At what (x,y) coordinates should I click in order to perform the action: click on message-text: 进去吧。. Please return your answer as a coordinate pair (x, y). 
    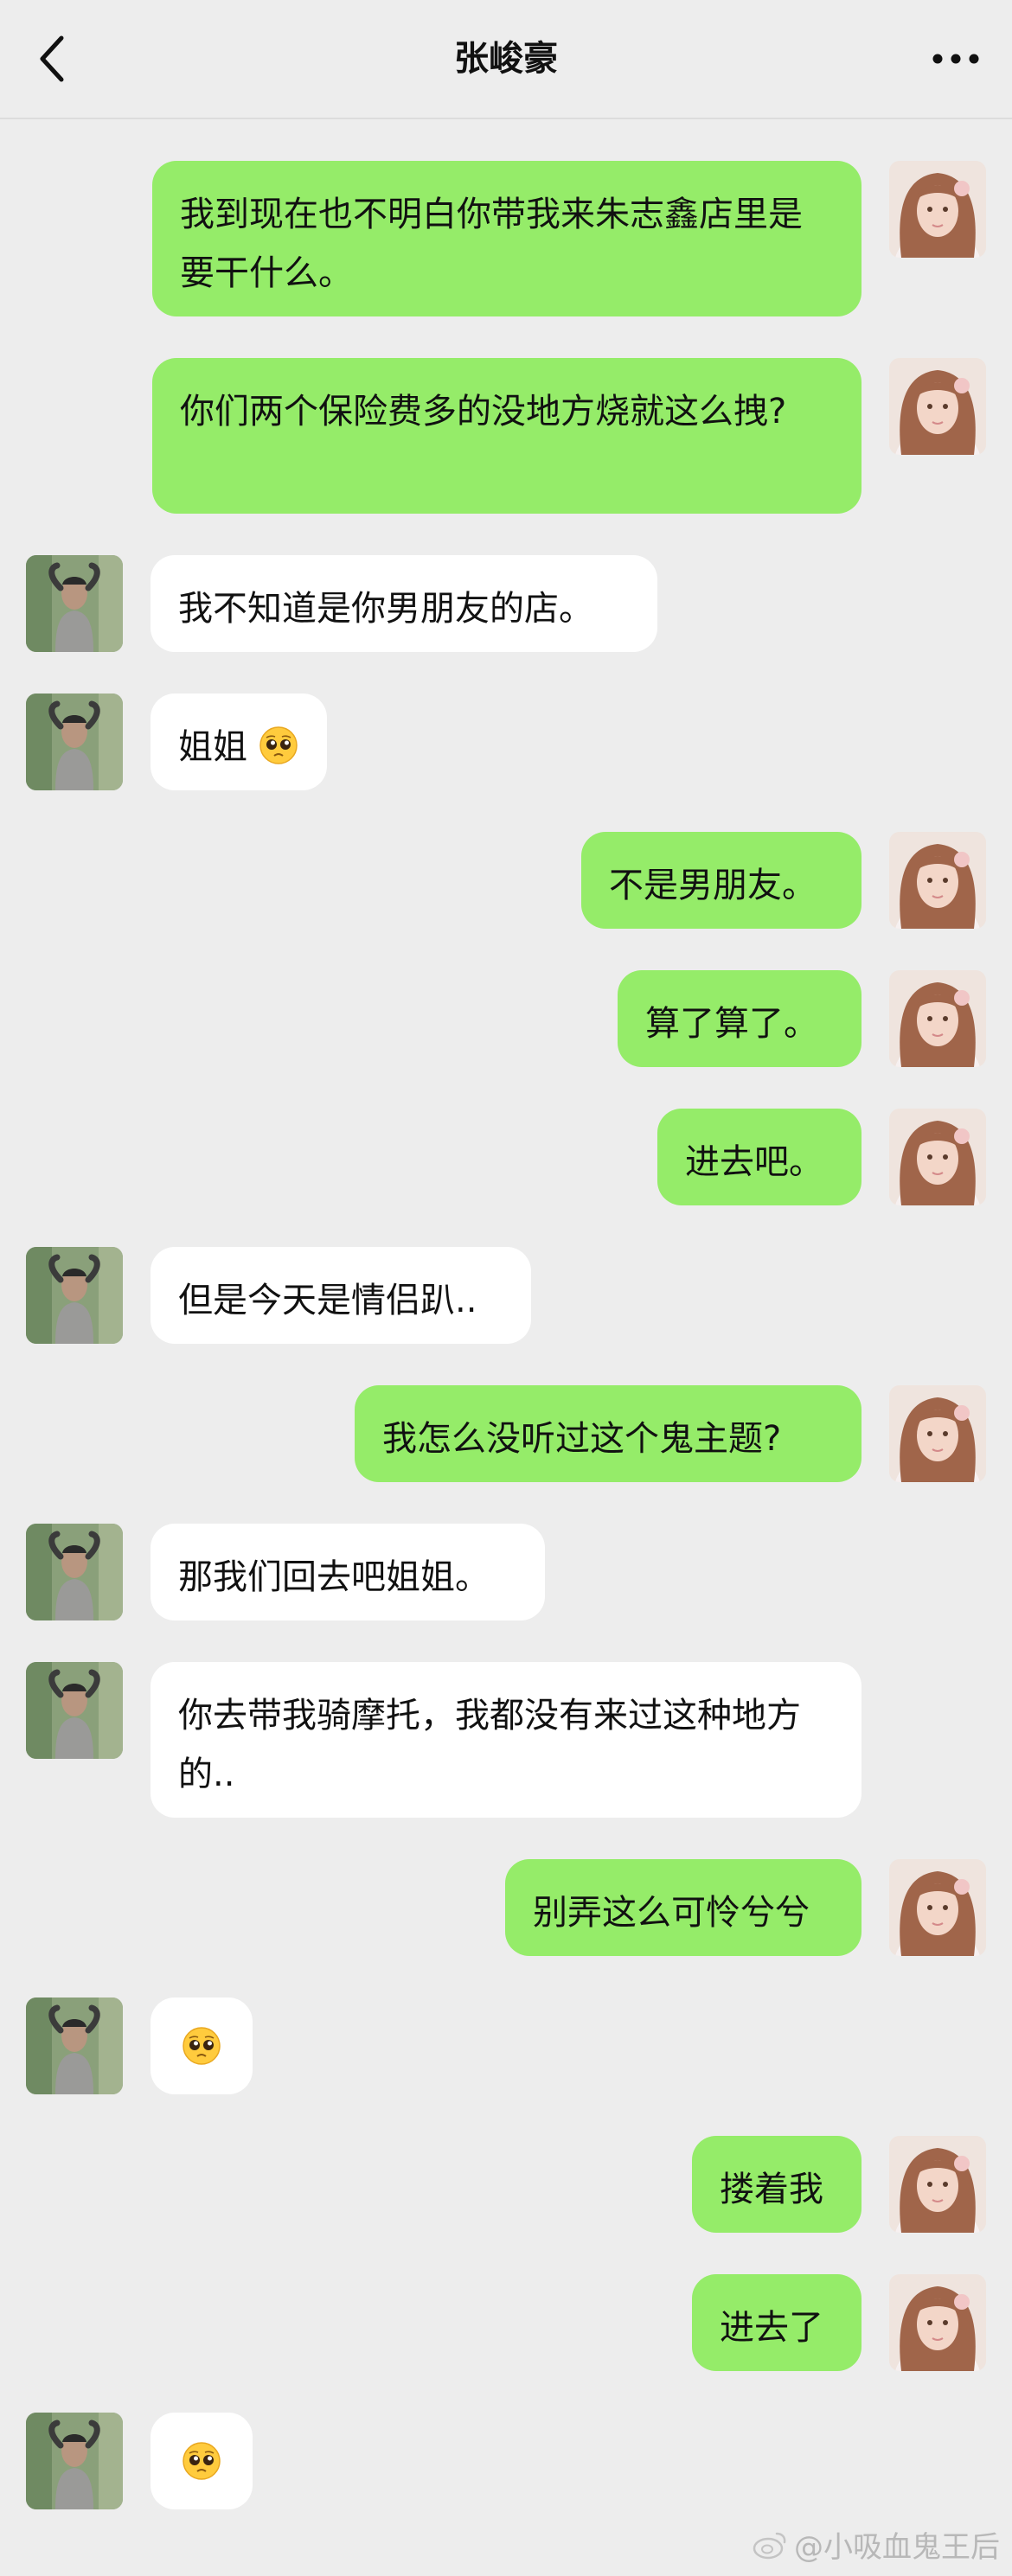
    Looking at the image, I should click on (754, 1162).